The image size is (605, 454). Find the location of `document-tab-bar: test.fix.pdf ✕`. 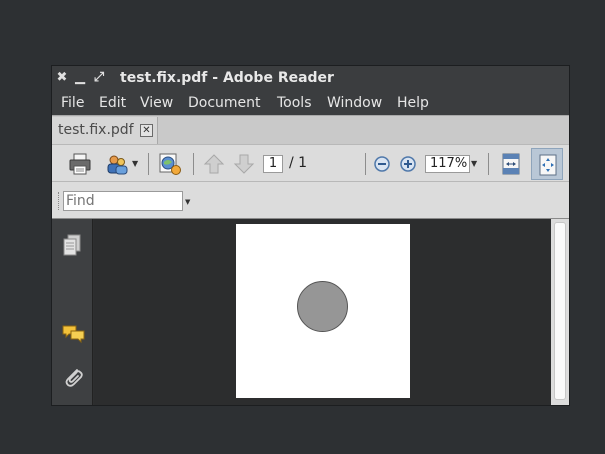

document-tab-bar: test.fix.pdf ✕ is located at coordinates (310, 129).